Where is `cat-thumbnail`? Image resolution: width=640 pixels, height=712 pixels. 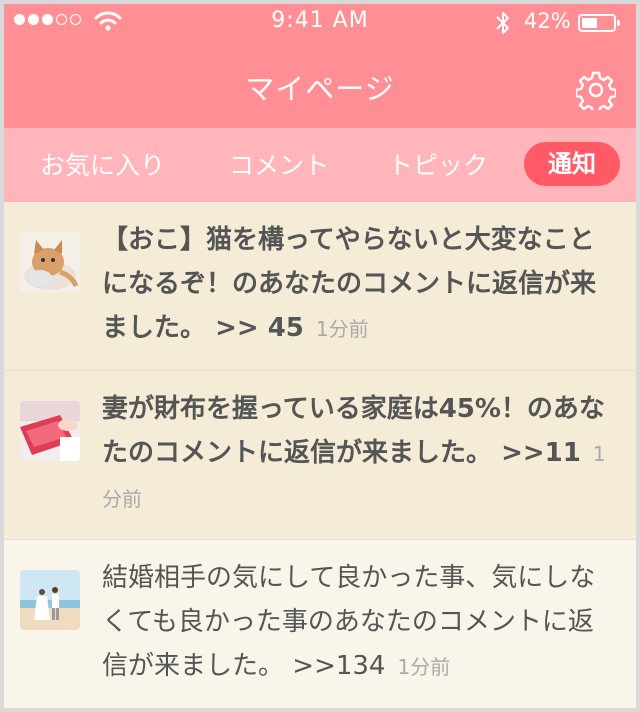
cat-thumbnail is located at coordinates (50, 262).